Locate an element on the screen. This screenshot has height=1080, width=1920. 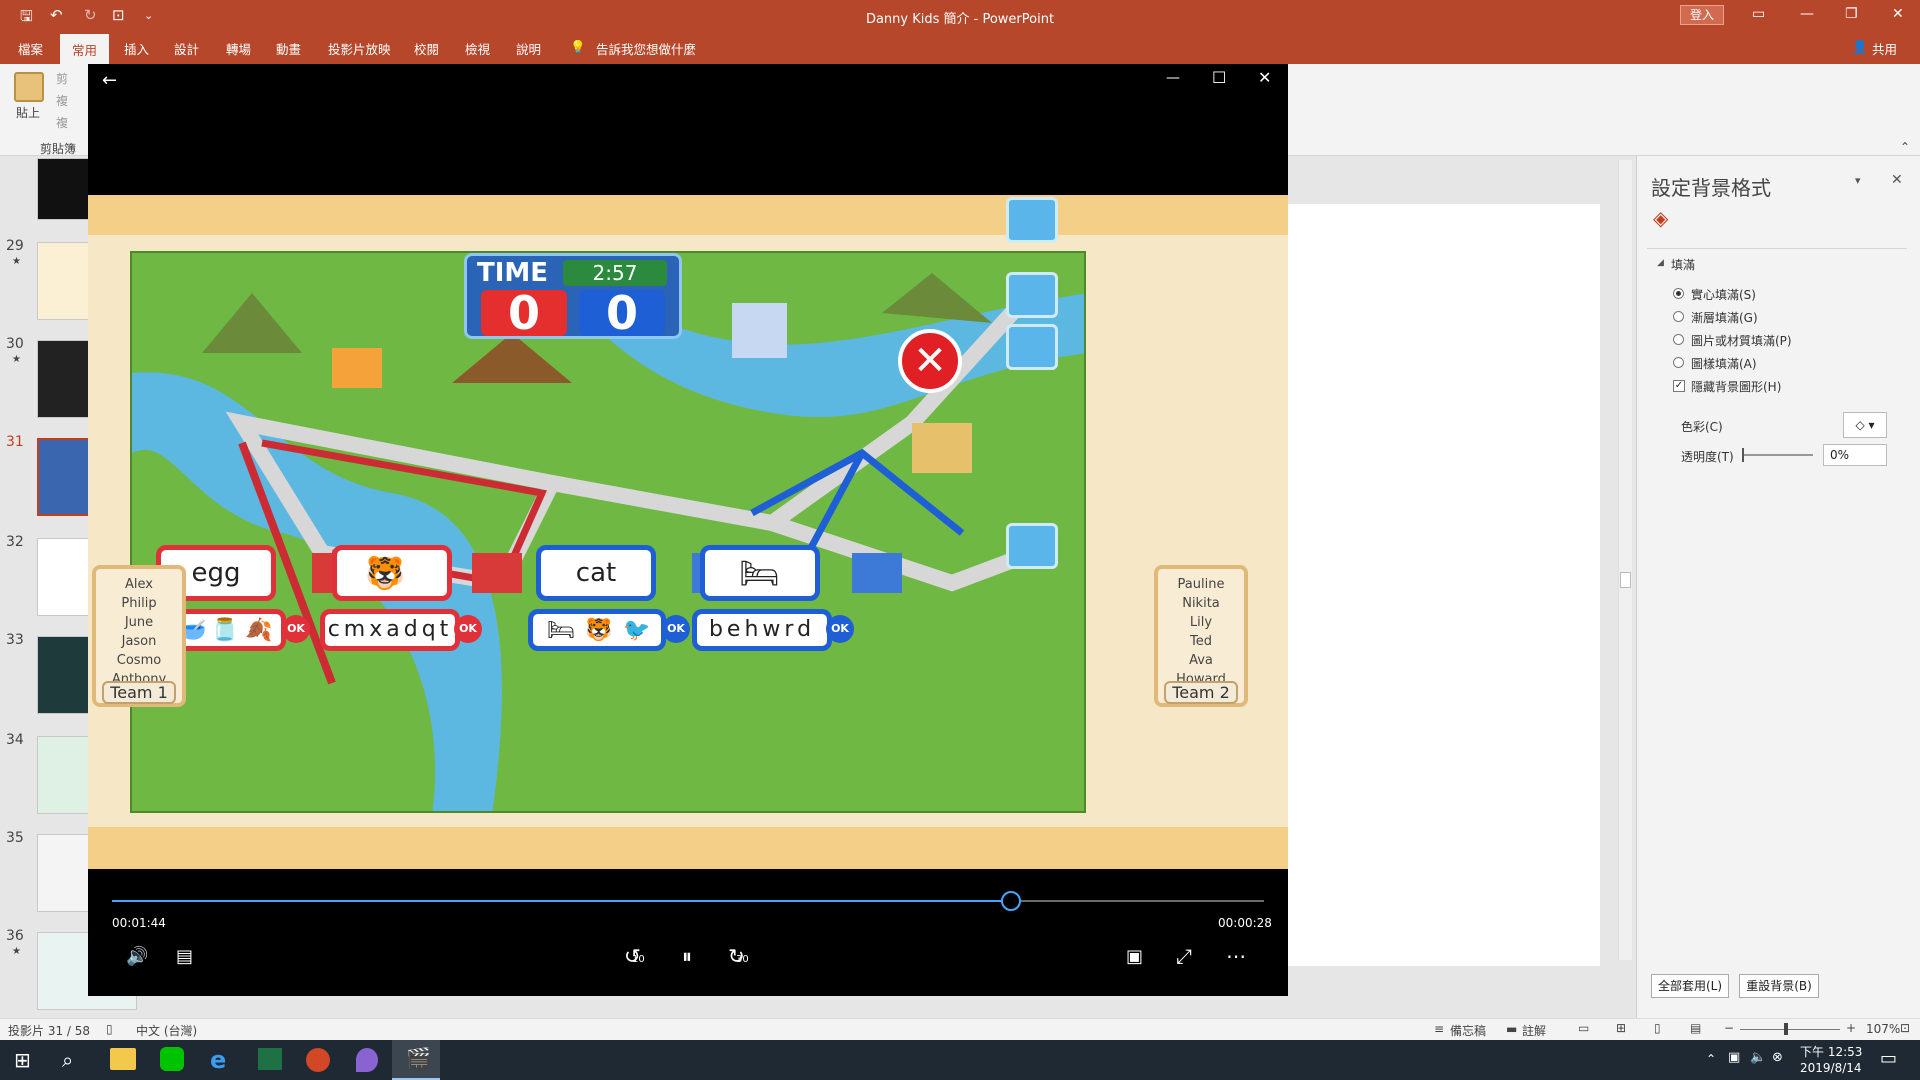
close-icon: ✕ is located at coordinates (1898, 14).